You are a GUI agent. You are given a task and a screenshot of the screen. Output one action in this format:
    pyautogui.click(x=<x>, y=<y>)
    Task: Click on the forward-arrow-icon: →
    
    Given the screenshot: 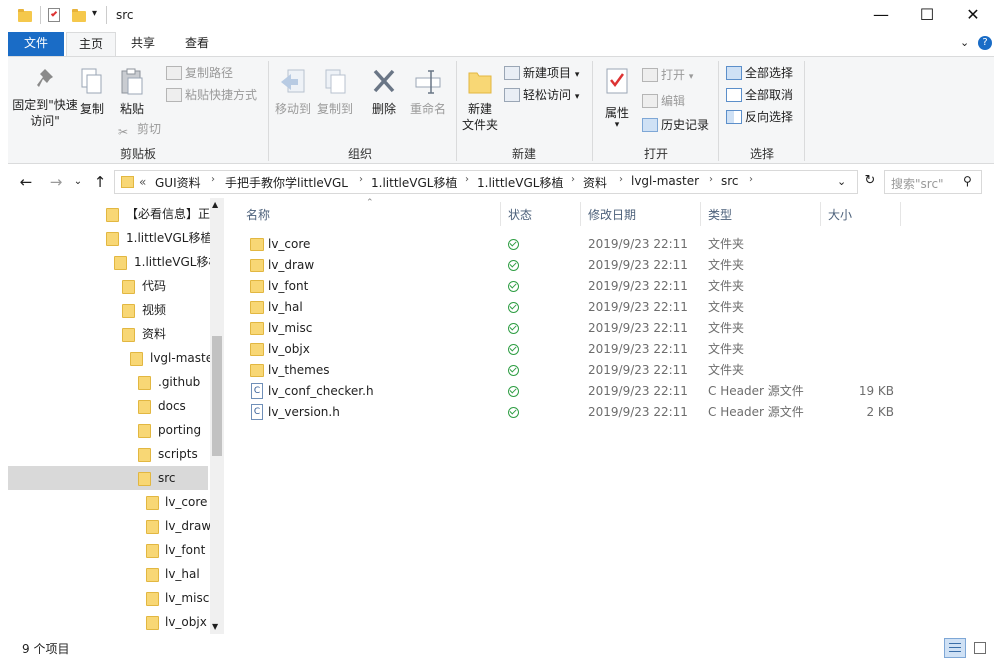 What is the action you would take?
    pyautogui.click(x=56, y=182)
    